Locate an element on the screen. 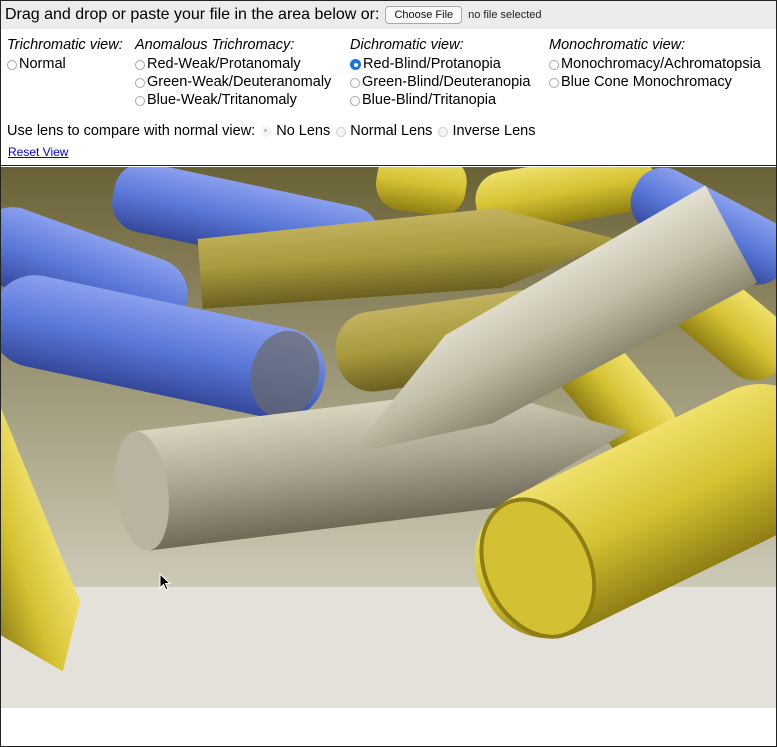  option-label: Green-Blind/Deuteranopia is located at coordinates (446, 82).